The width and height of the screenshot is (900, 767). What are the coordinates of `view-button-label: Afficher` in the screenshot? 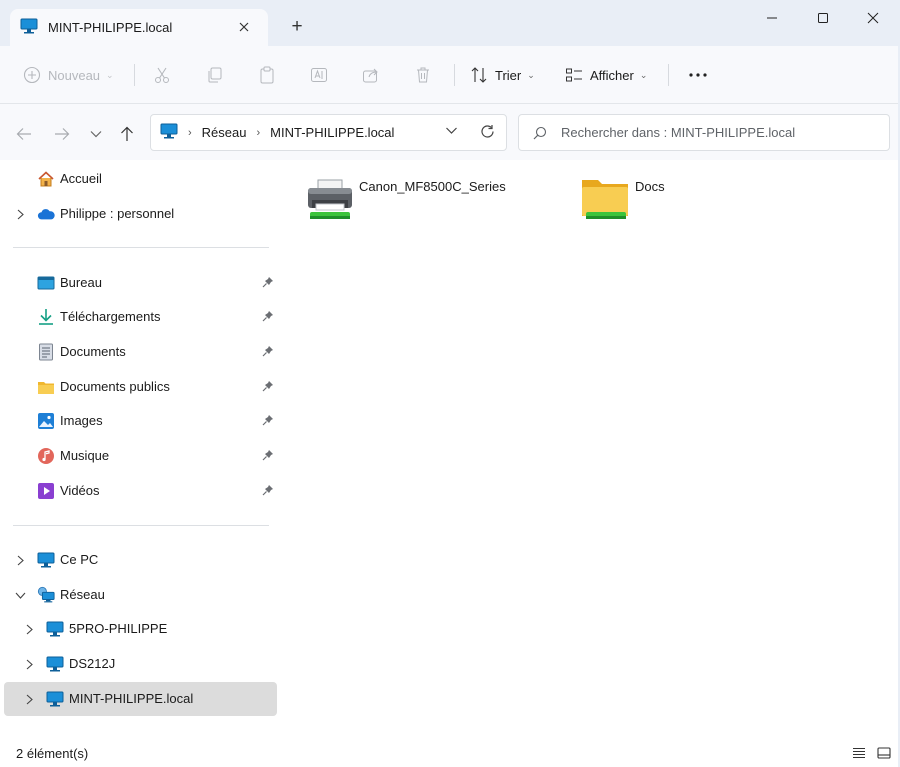 It's located at (612, 75).